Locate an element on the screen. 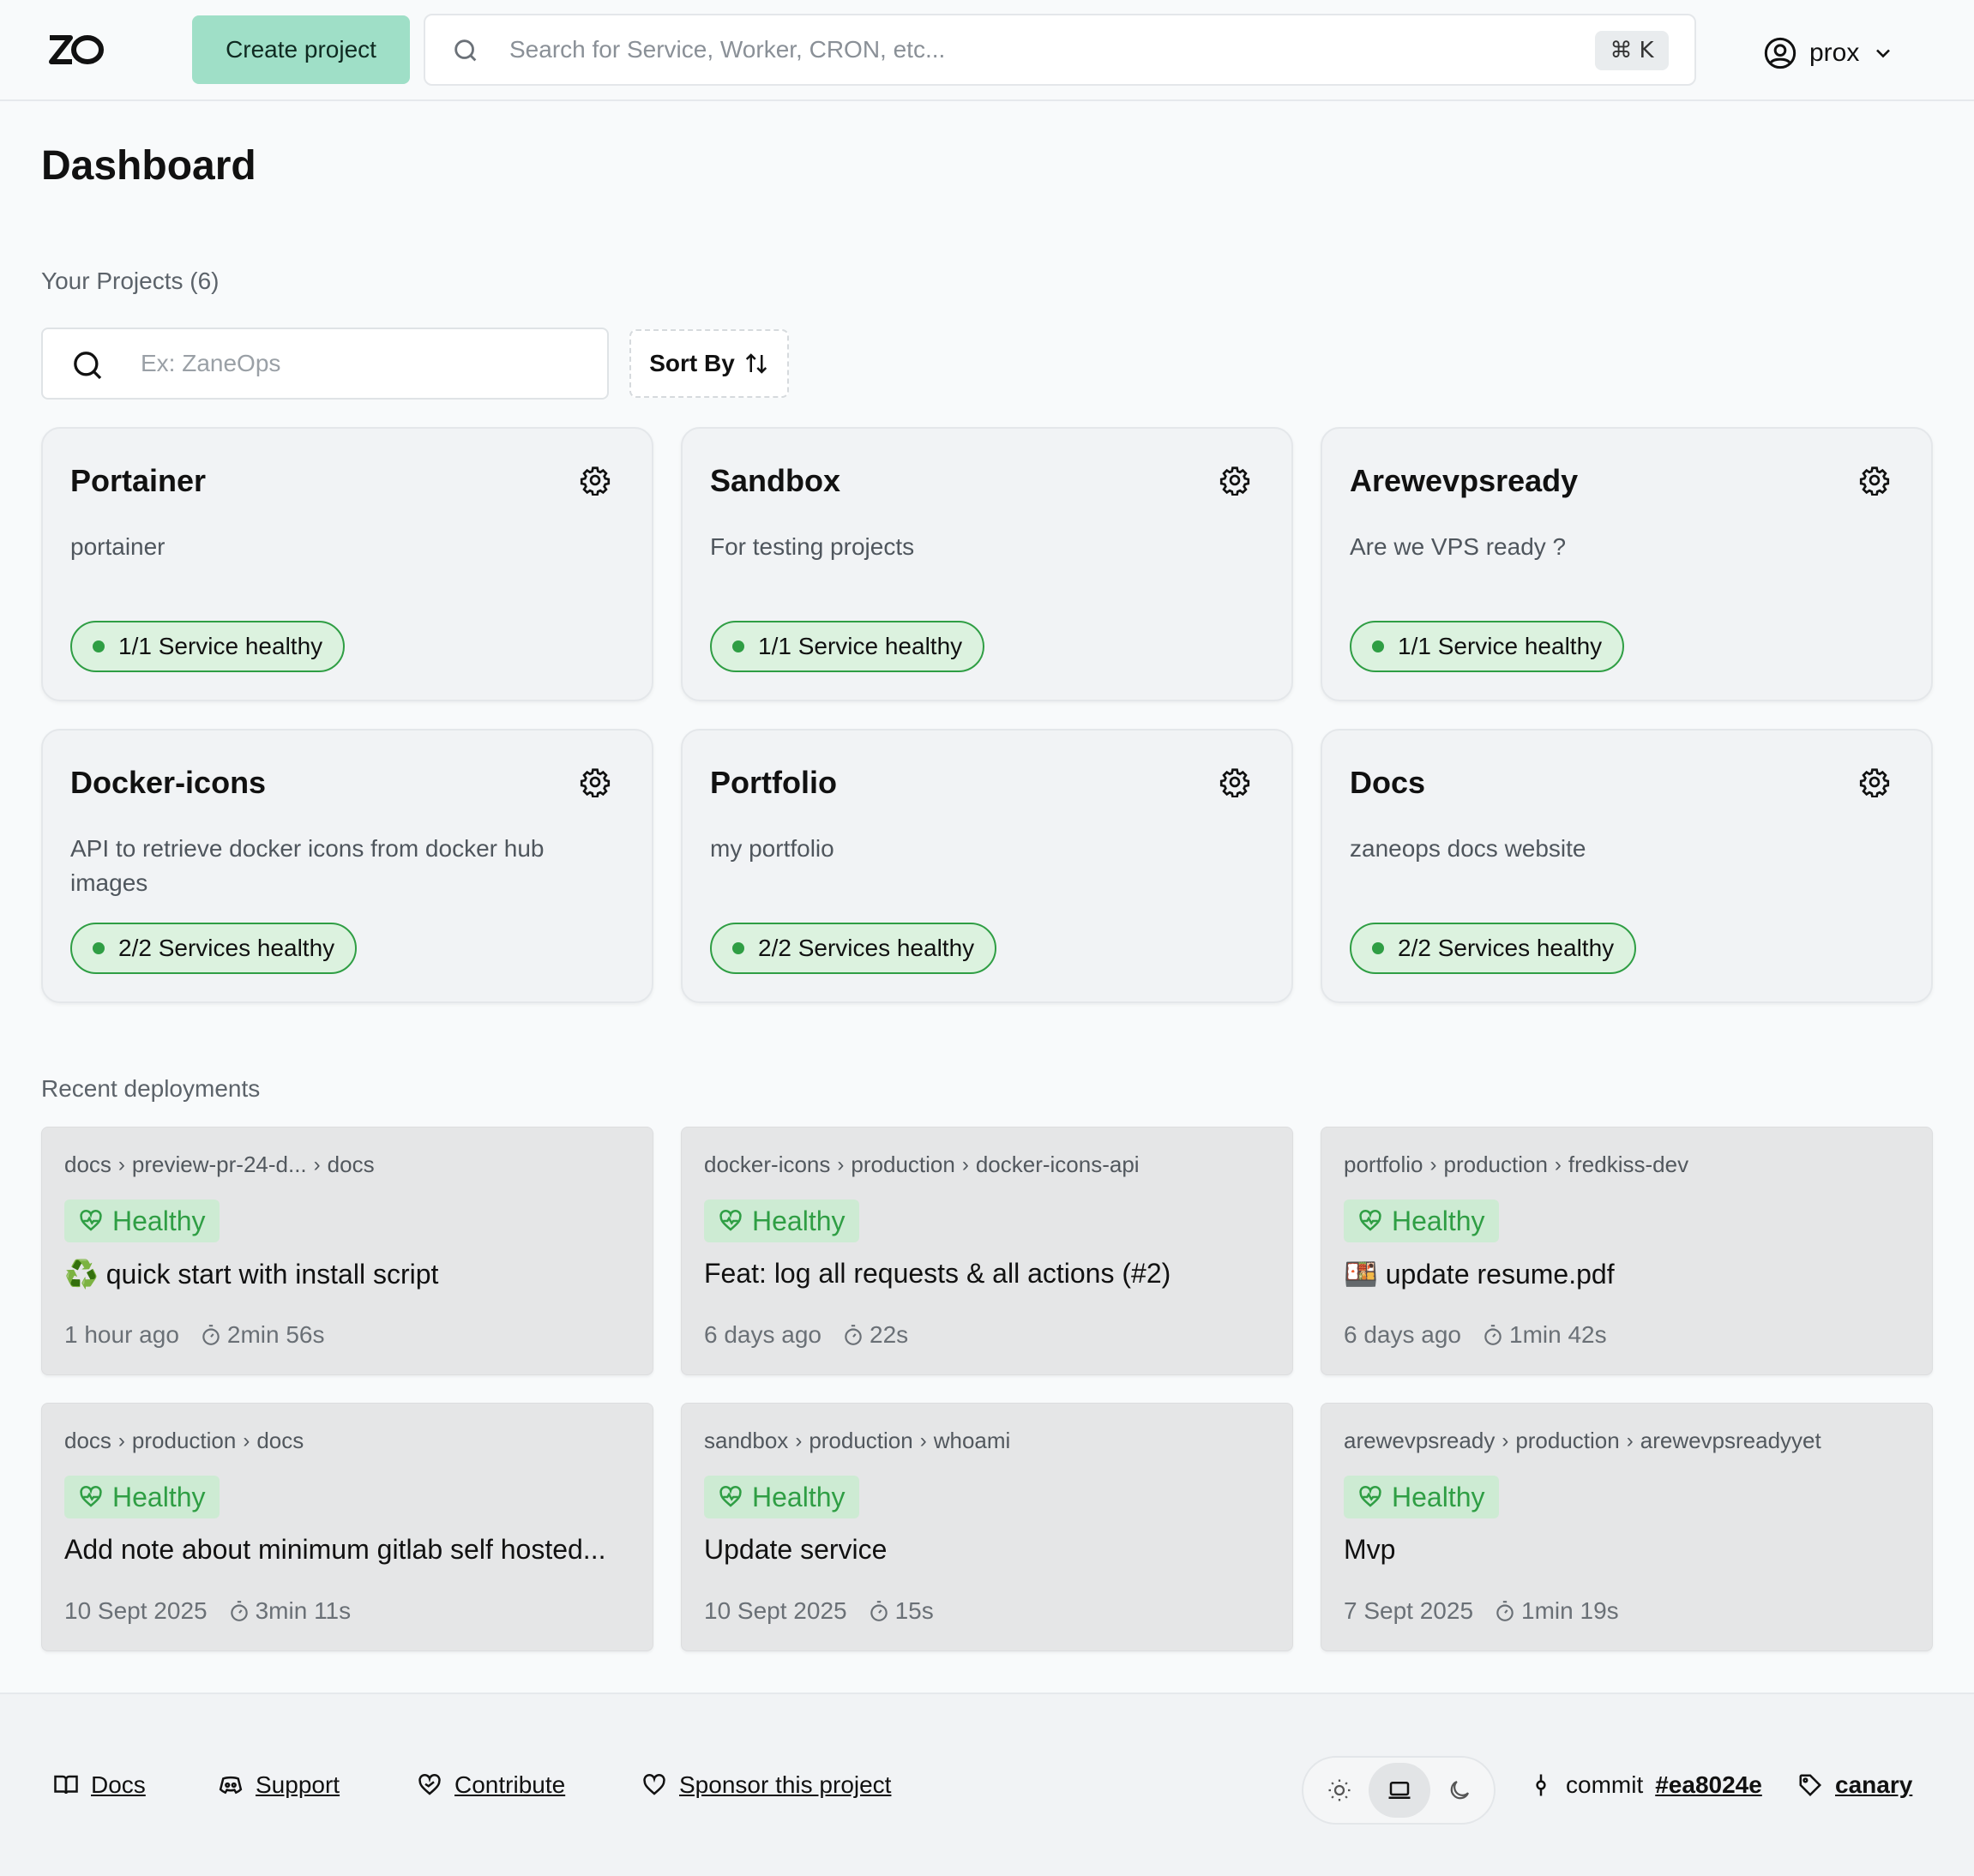 The height and width of the screenshot is (1876, 1974). zaneops-logo is located at coordinates (75, 50).